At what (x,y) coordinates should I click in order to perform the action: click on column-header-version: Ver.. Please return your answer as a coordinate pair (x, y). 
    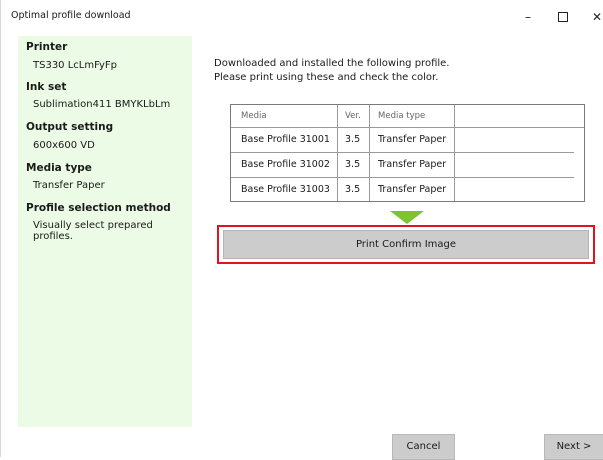
    Looking at the image, I should click on (353, 116).